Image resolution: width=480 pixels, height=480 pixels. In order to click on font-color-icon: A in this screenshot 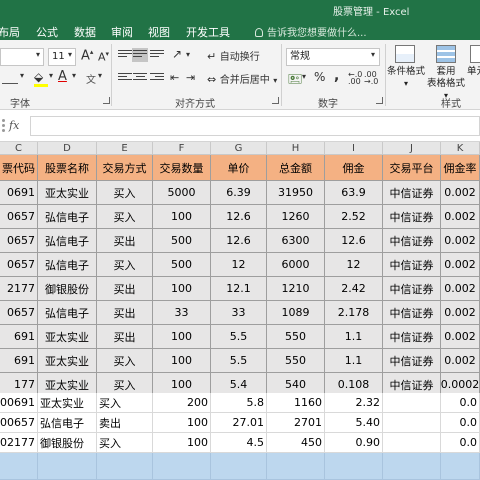, I will do `click(62, 76)`.